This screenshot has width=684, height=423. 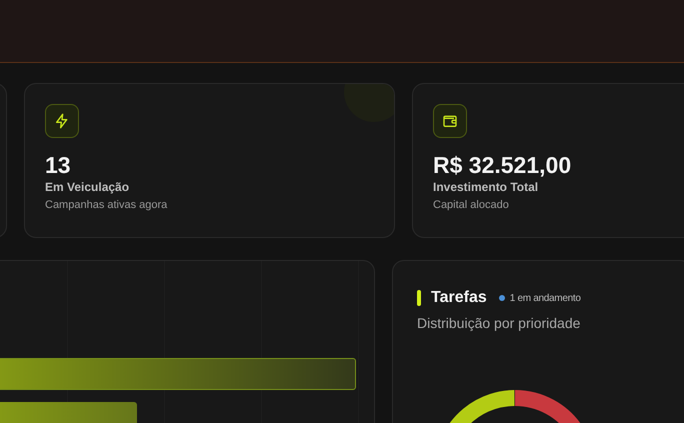 What do you see at coordinates (471, 205) in the screenshot?
I see `stat-subtitle: Capital alocado` at bounding box center [471, 205].